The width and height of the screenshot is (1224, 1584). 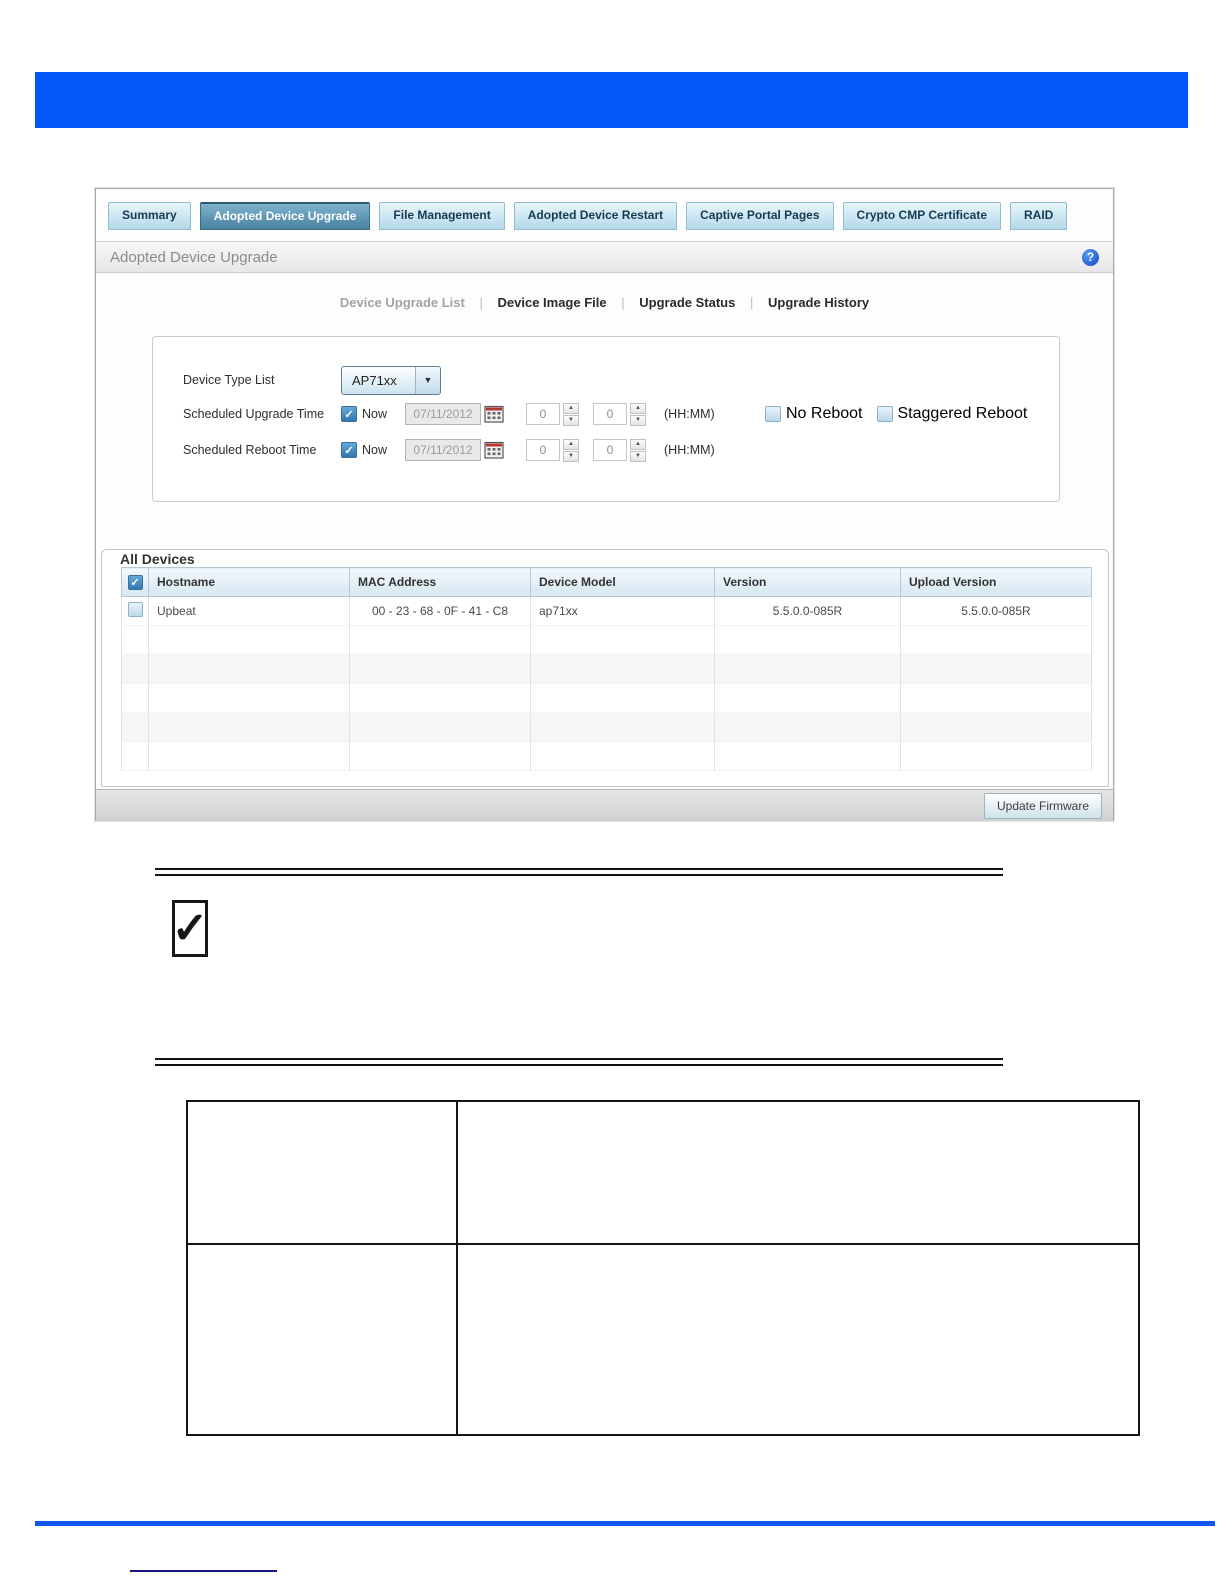 What do you see at coordinates (249, 582) in the screenshot?
I see `col-hostname: Hostname` at bounding box center [249, 582].